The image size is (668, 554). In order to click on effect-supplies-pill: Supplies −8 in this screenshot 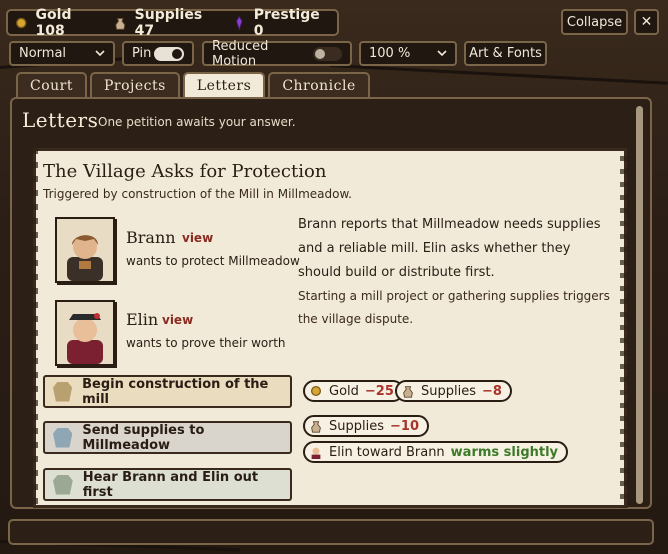, I will do `click(453, 391)`.